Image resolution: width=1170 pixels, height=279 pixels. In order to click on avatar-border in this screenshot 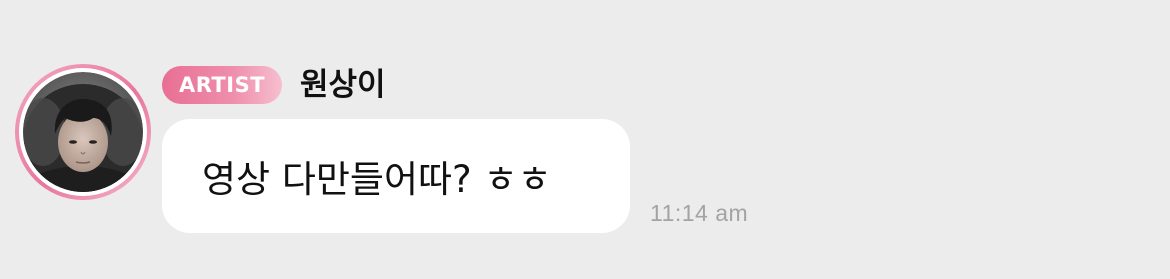, I will do `click(83, 132)`.